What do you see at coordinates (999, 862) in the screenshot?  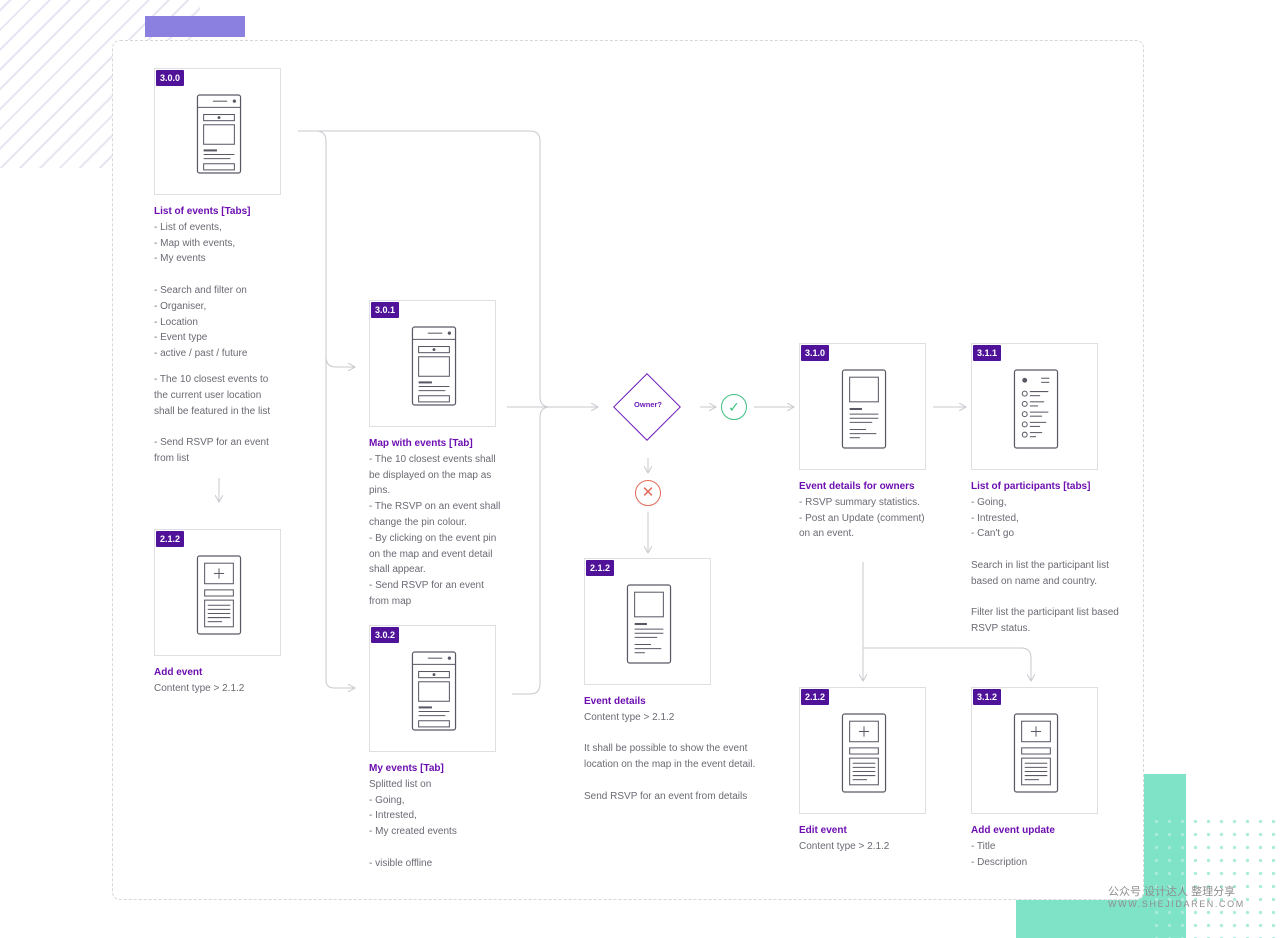 I see `description-line: - Description` at bounding box center [999, 862].